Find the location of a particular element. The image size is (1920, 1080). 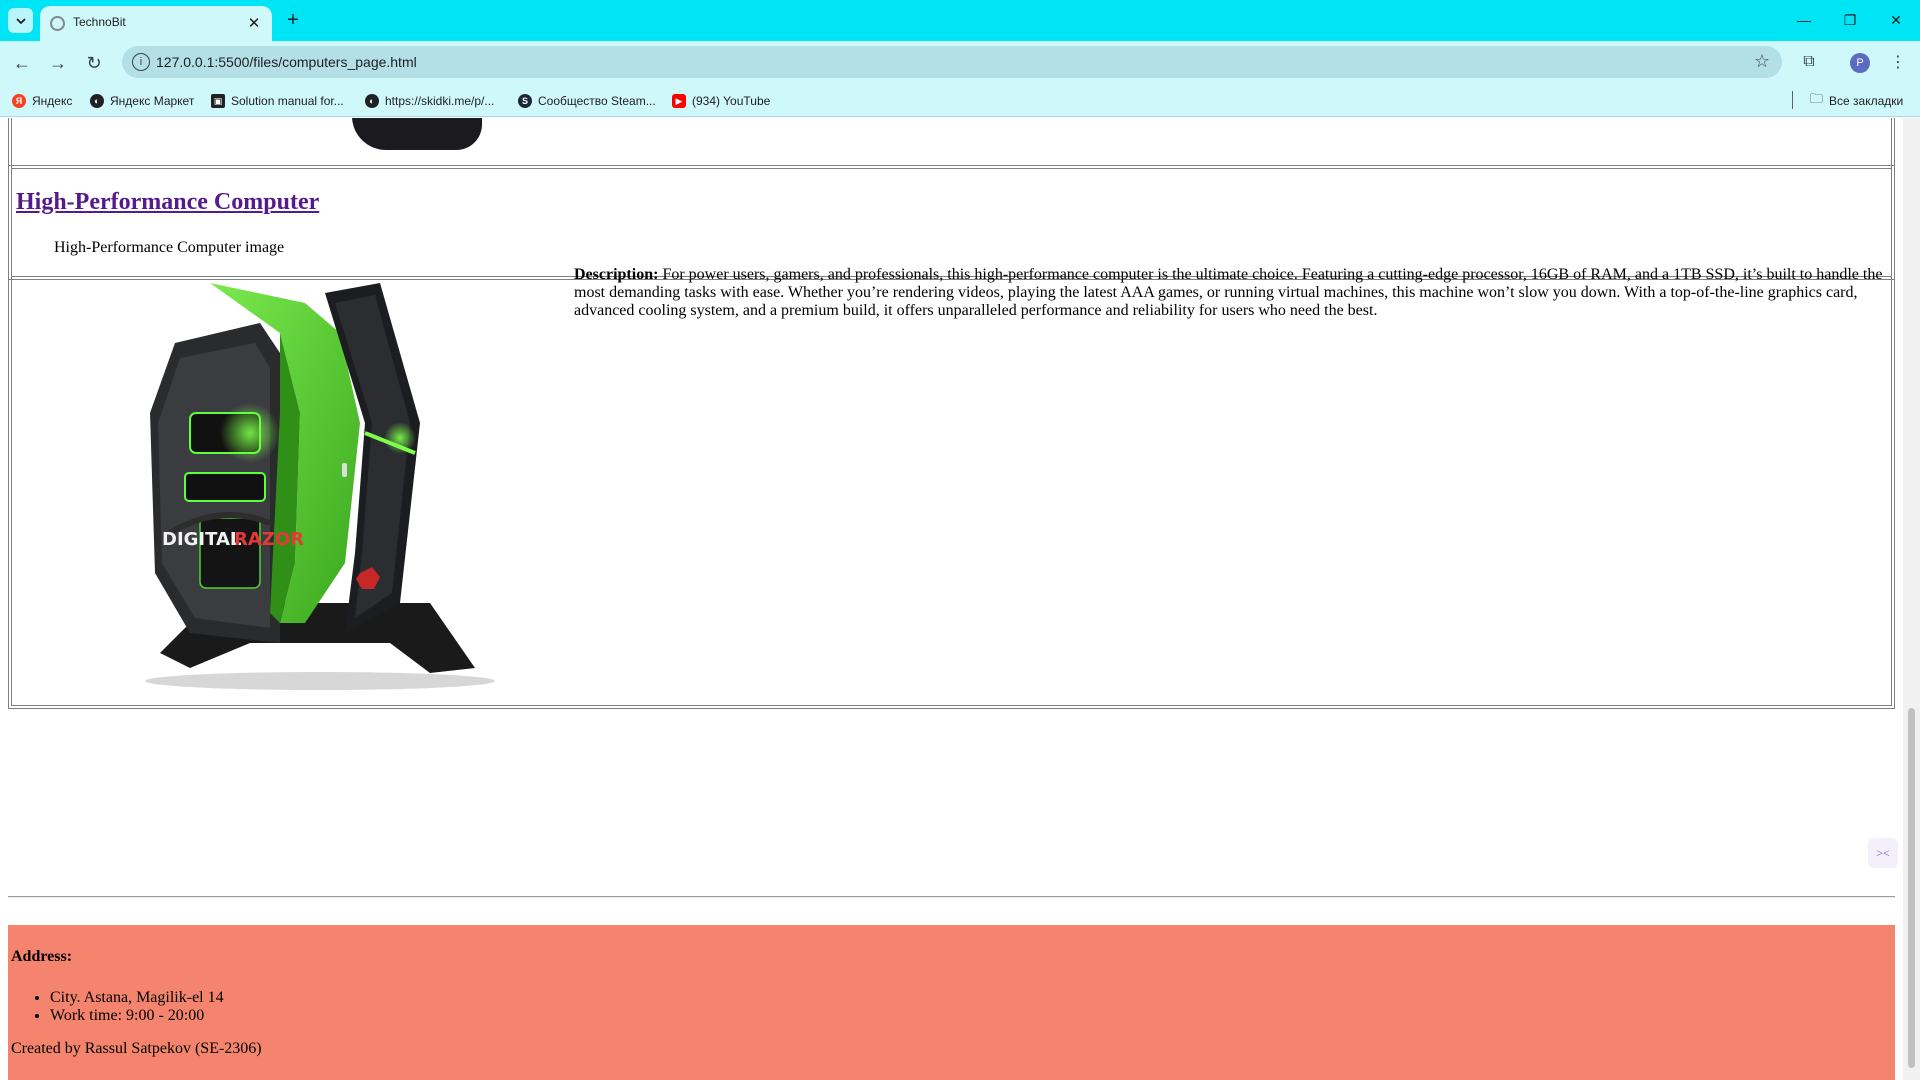

translate-widget-icon: >< is located at coordinates (1883, 853).